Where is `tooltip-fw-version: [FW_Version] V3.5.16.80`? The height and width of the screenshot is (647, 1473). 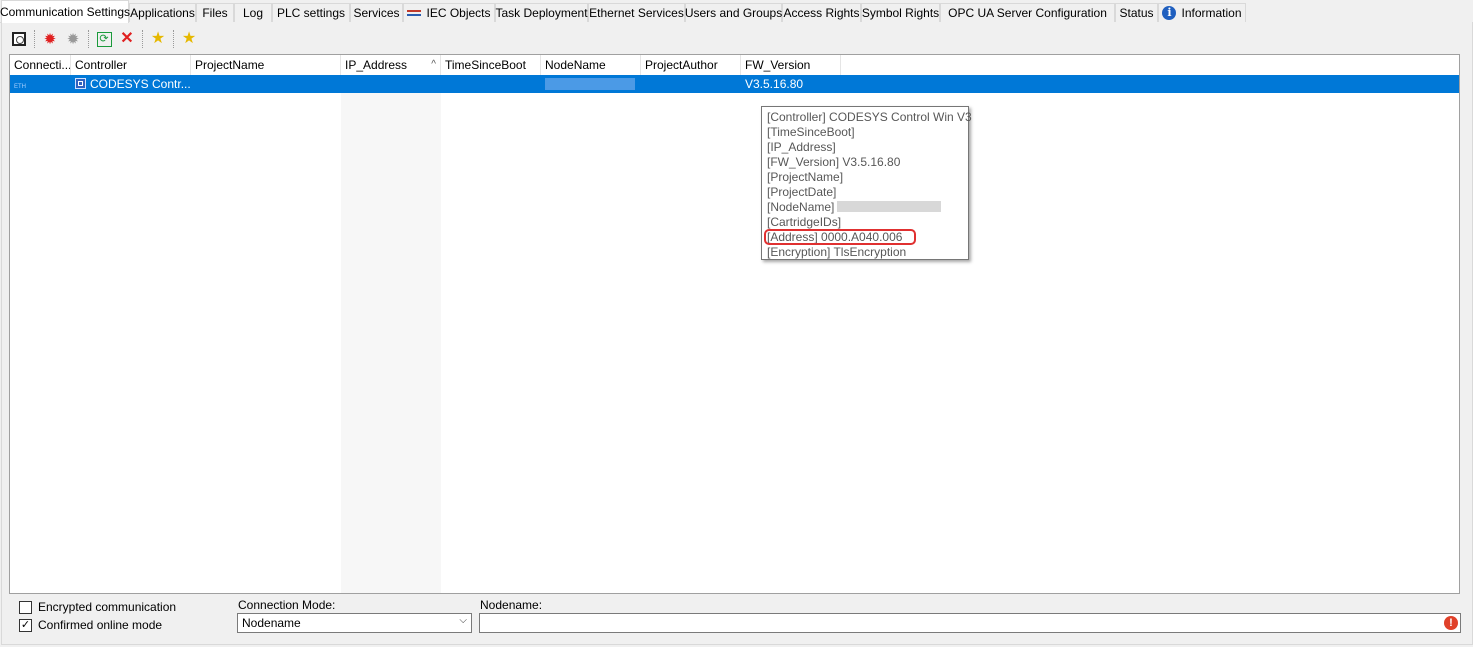 tooltip-fw-version: [FW_Version] V3.5.16.80 is located at coordinates (834, 162).